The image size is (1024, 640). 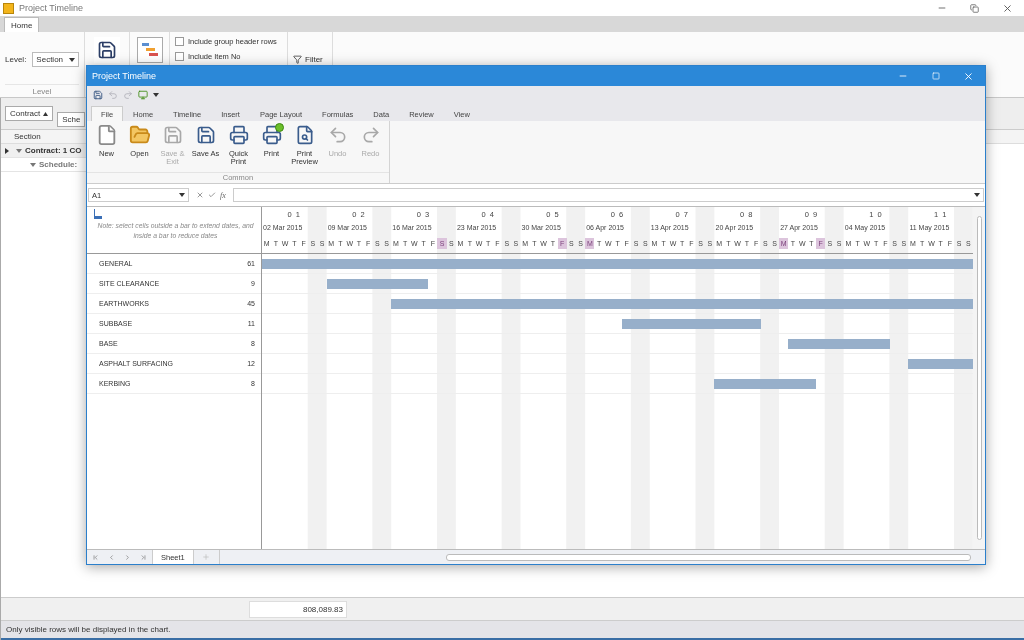 What do you see at coordinates (223, 195) in the screenshot?
I see `insert-function-button: fx` at bounding box center [223, 195].